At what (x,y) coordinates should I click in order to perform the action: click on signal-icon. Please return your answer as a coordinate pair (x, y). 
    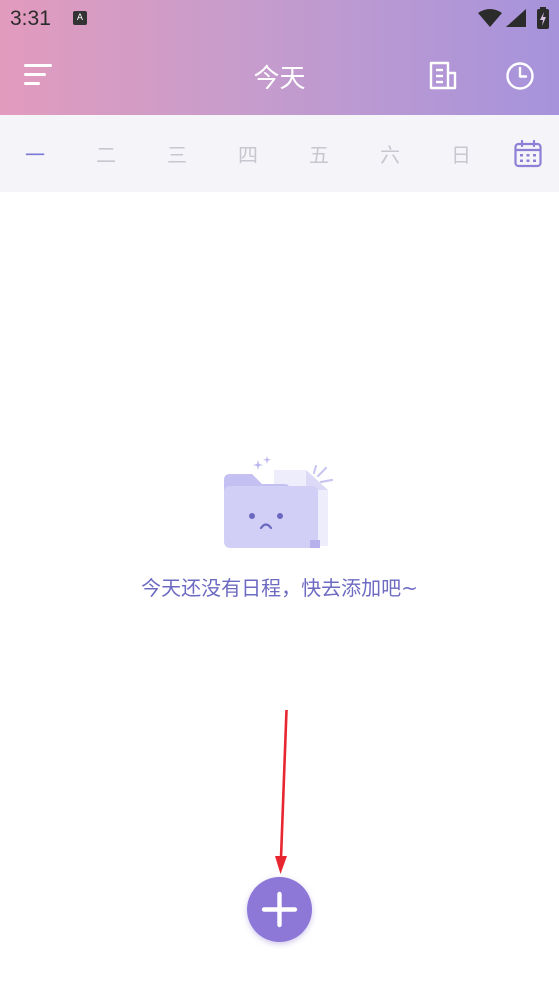
    Looking at the image, I should click on (516, 18).